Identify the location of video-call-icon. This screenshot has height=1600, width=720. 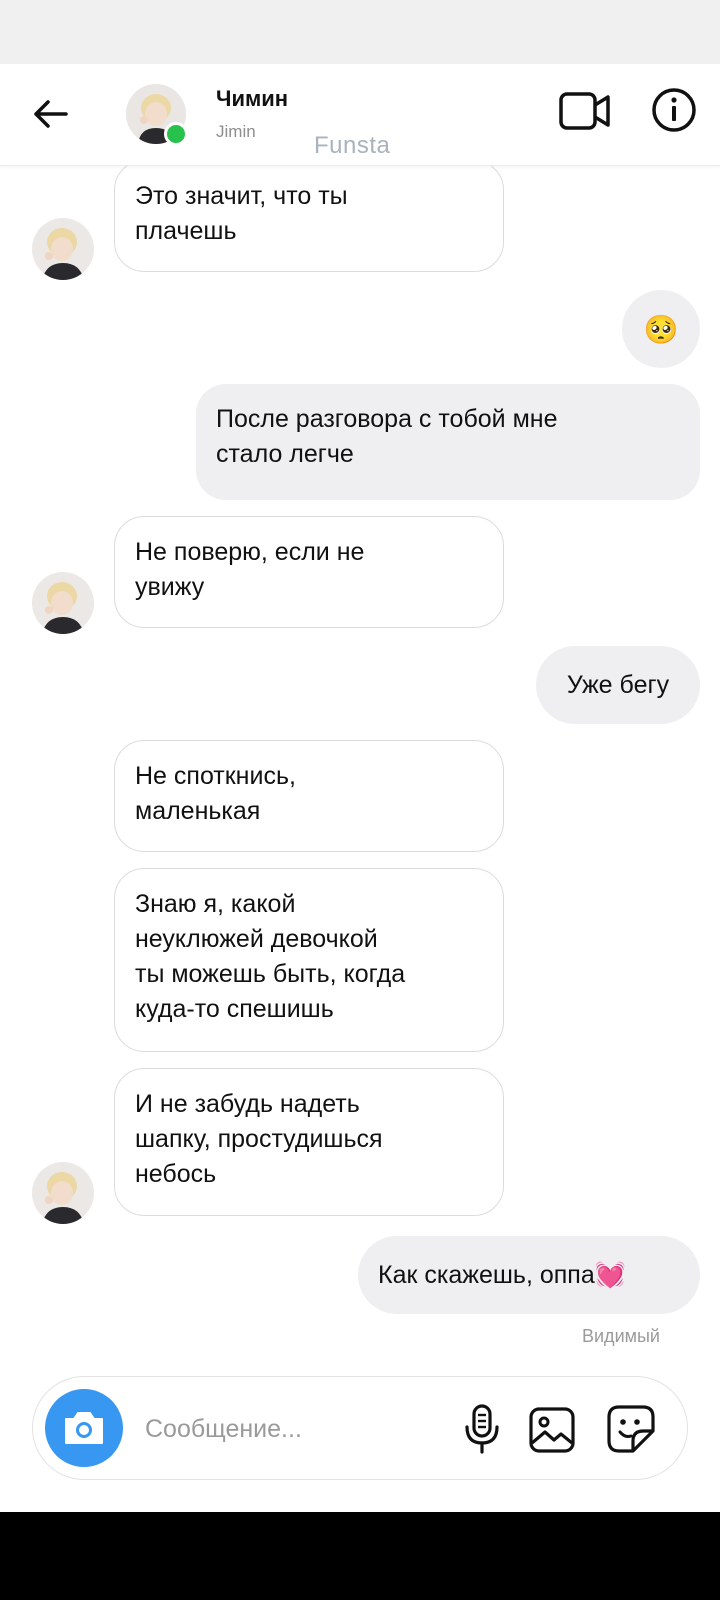
(584, 111).